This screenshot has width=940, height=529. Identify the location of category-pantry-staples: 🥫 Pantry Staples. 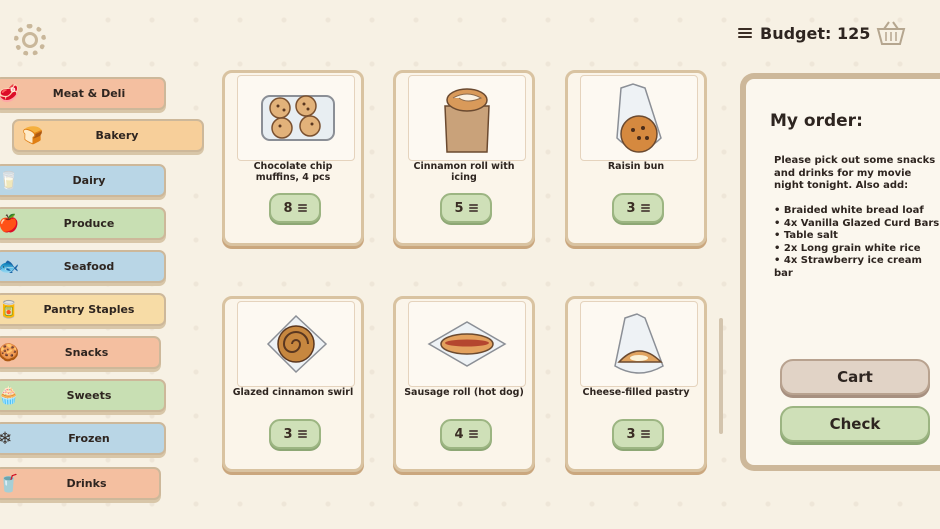
(83, 309).